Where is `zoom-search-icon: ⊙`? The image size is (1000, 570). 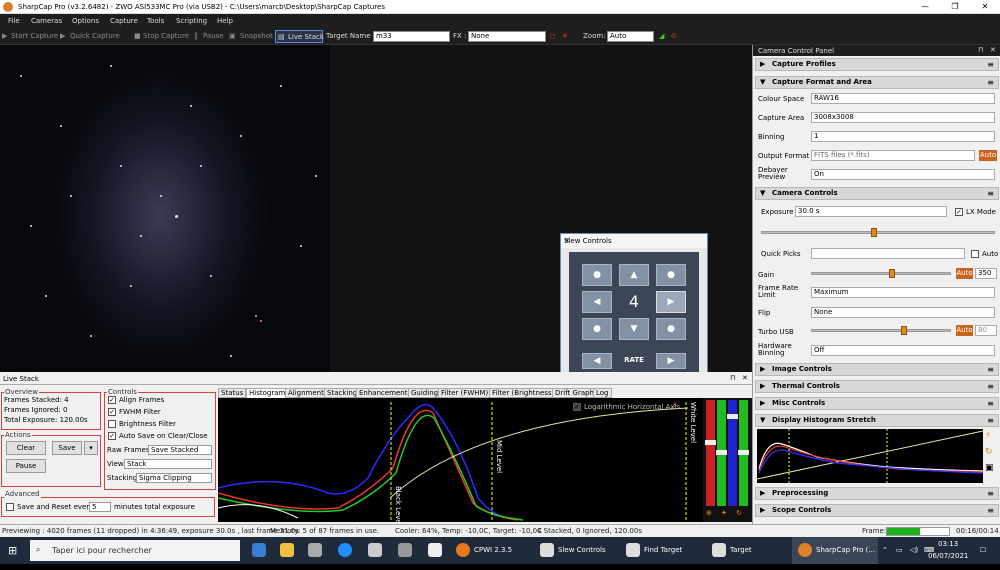
zoom-search-icon: ⊙ is located at coordinates (674, 36).